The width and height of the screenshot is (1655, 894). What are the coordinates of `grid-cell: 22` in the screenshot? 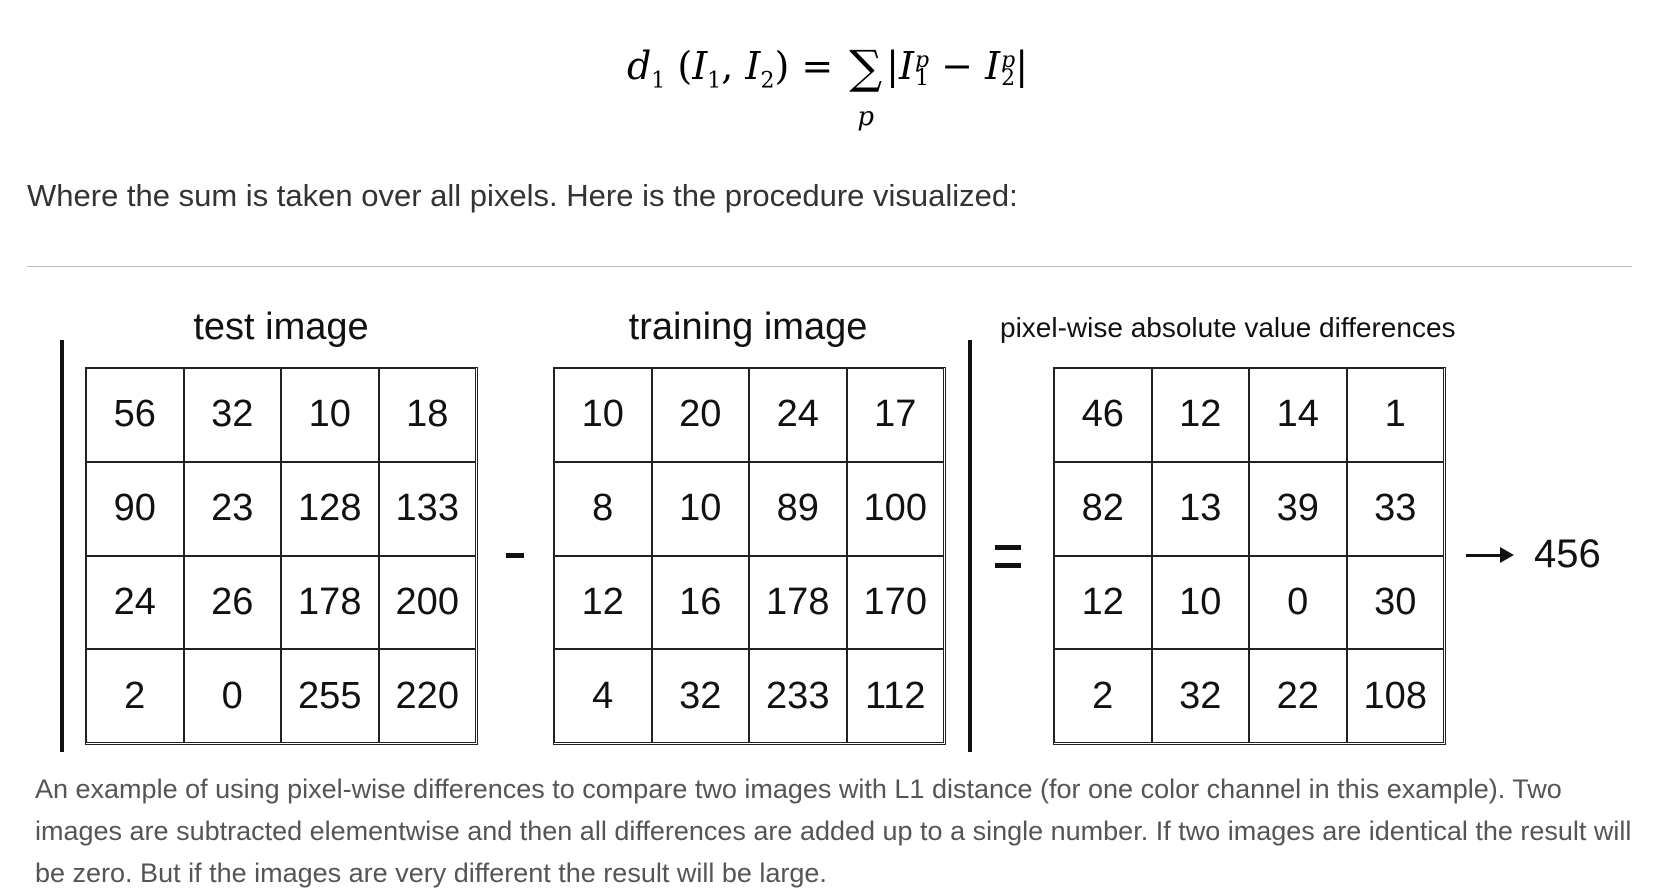 It's located at (1298, 696).